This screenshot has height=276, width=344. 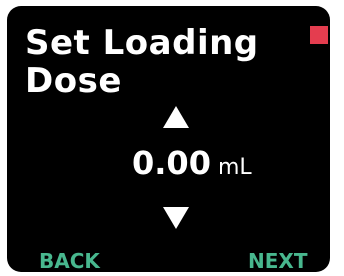 I want to click on title-line-2: Dose, so click(x=73, y=81).